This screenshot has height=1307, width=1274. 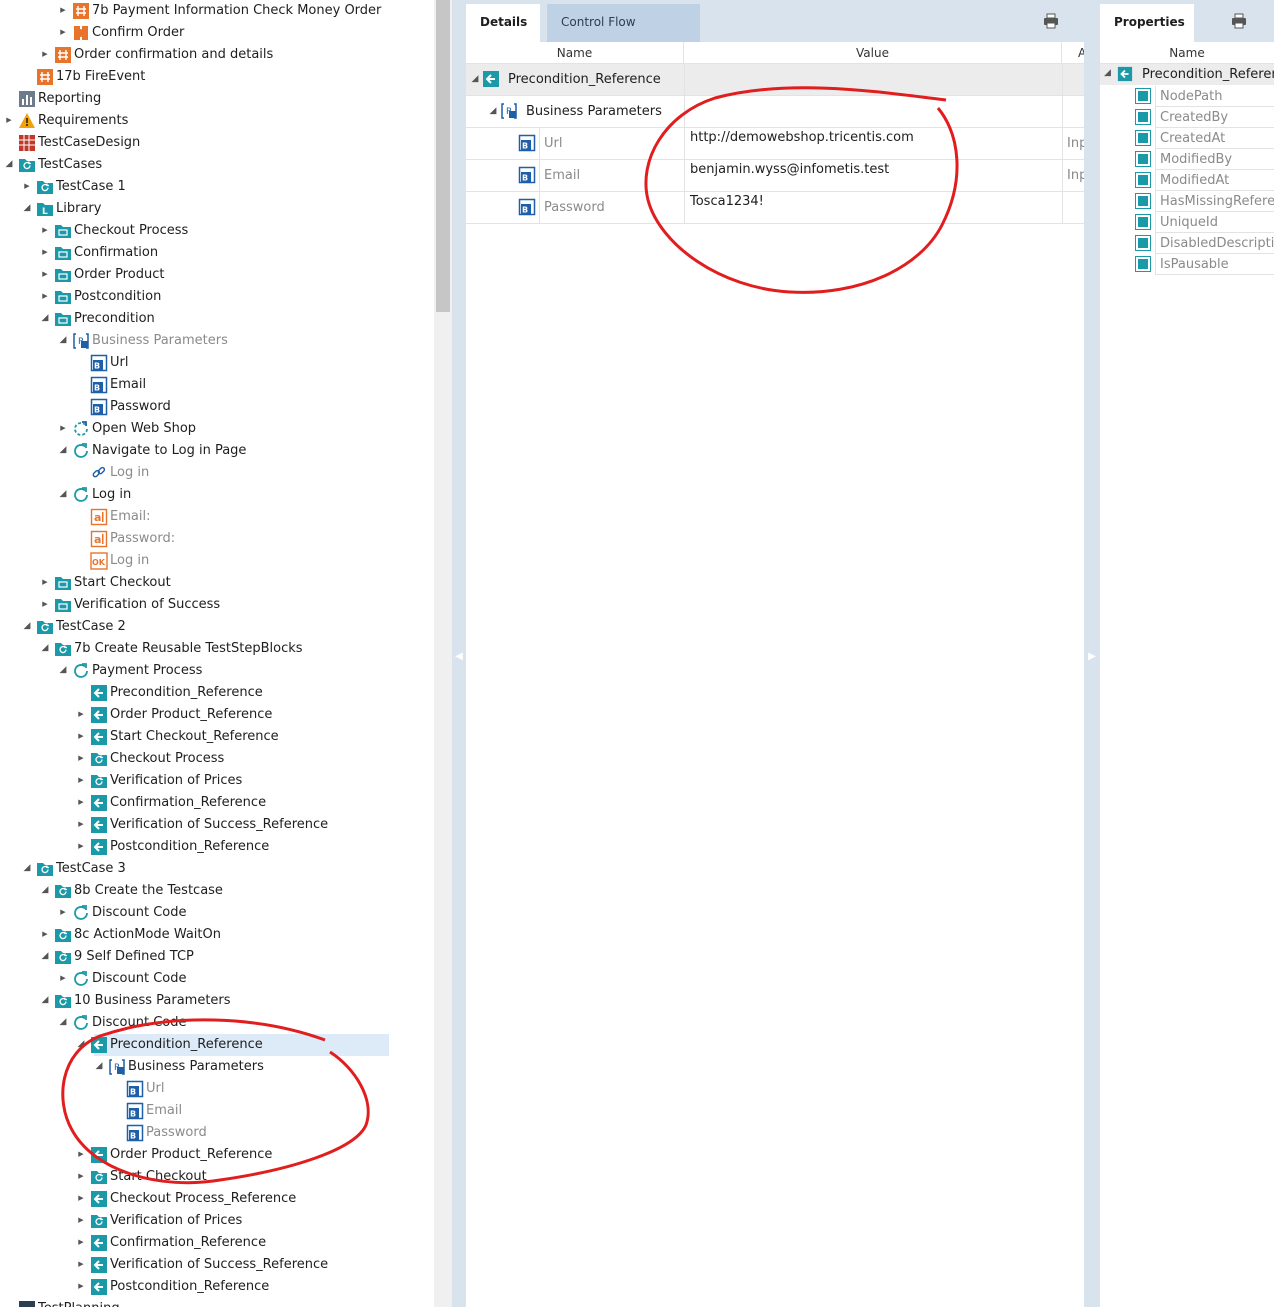 I want to click on tree-item: ◢ Log in, so click(x=217, y=495).